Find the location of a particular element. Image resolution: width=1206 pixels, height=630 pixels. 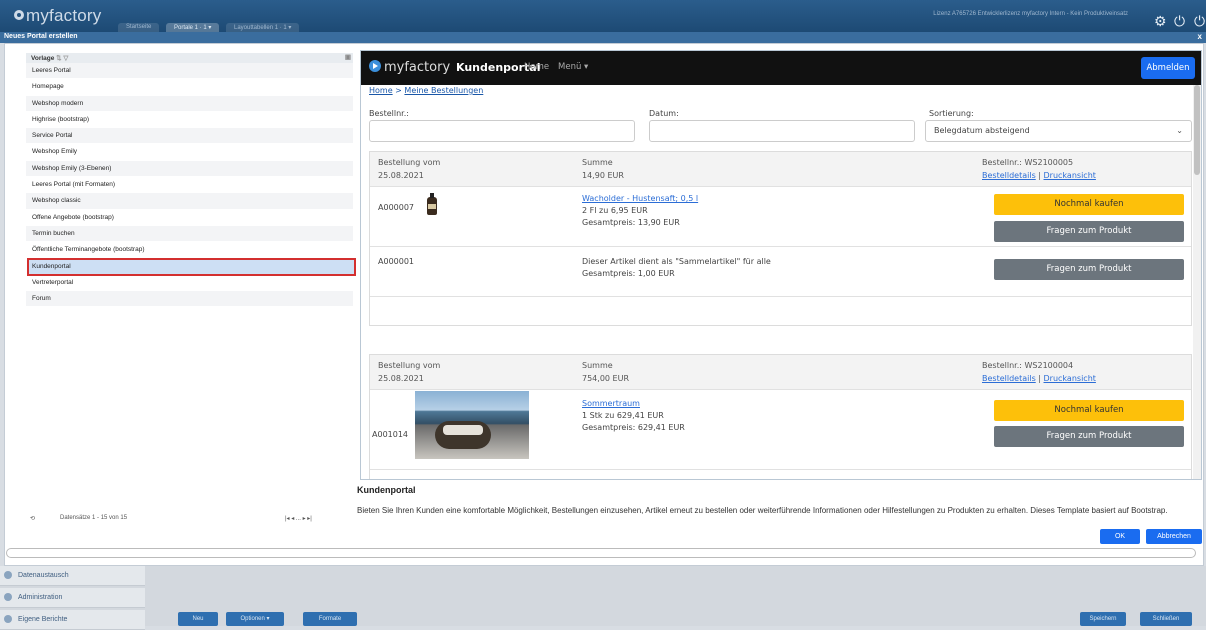

report-icon is located at coordinates (8, 619).